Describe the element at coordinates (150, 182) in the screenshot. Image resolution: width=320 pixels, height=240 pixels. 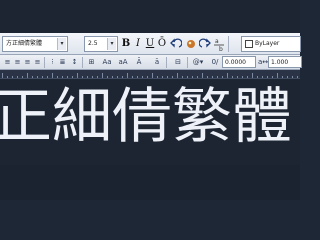
I see `drawing-area` at that location.